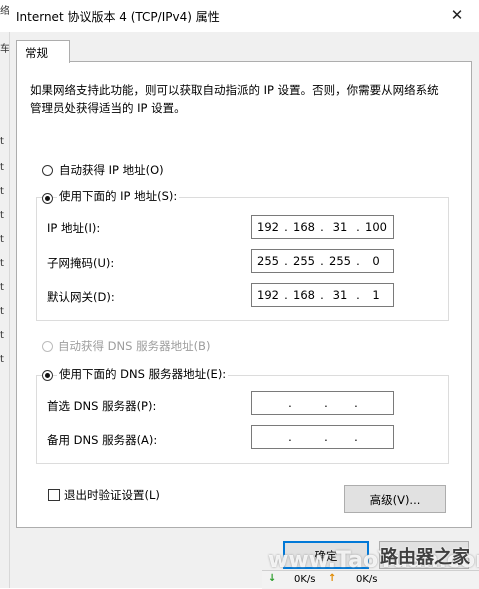 Image resolution: width=479 pixels, height=589 pixels. I want to click on network-speed-bar: ↓ 0K/s ↑ 0K/s, so click(370, 579).